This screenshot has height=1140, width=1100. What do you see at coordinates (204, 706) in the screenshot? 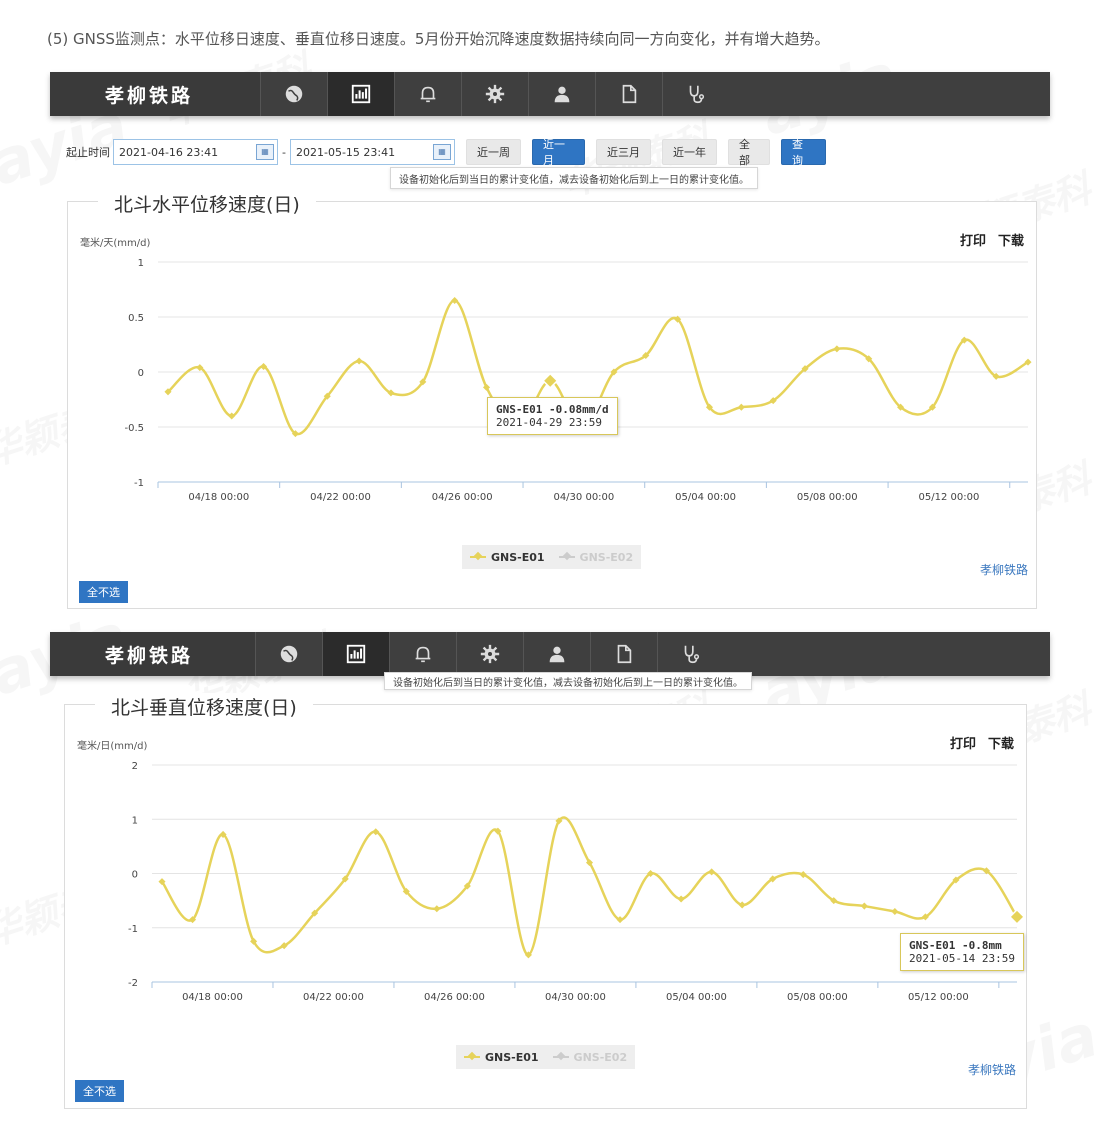
I see `chart-title: 北斗垂直位移速度(日)` at bounding box center [204, 706].